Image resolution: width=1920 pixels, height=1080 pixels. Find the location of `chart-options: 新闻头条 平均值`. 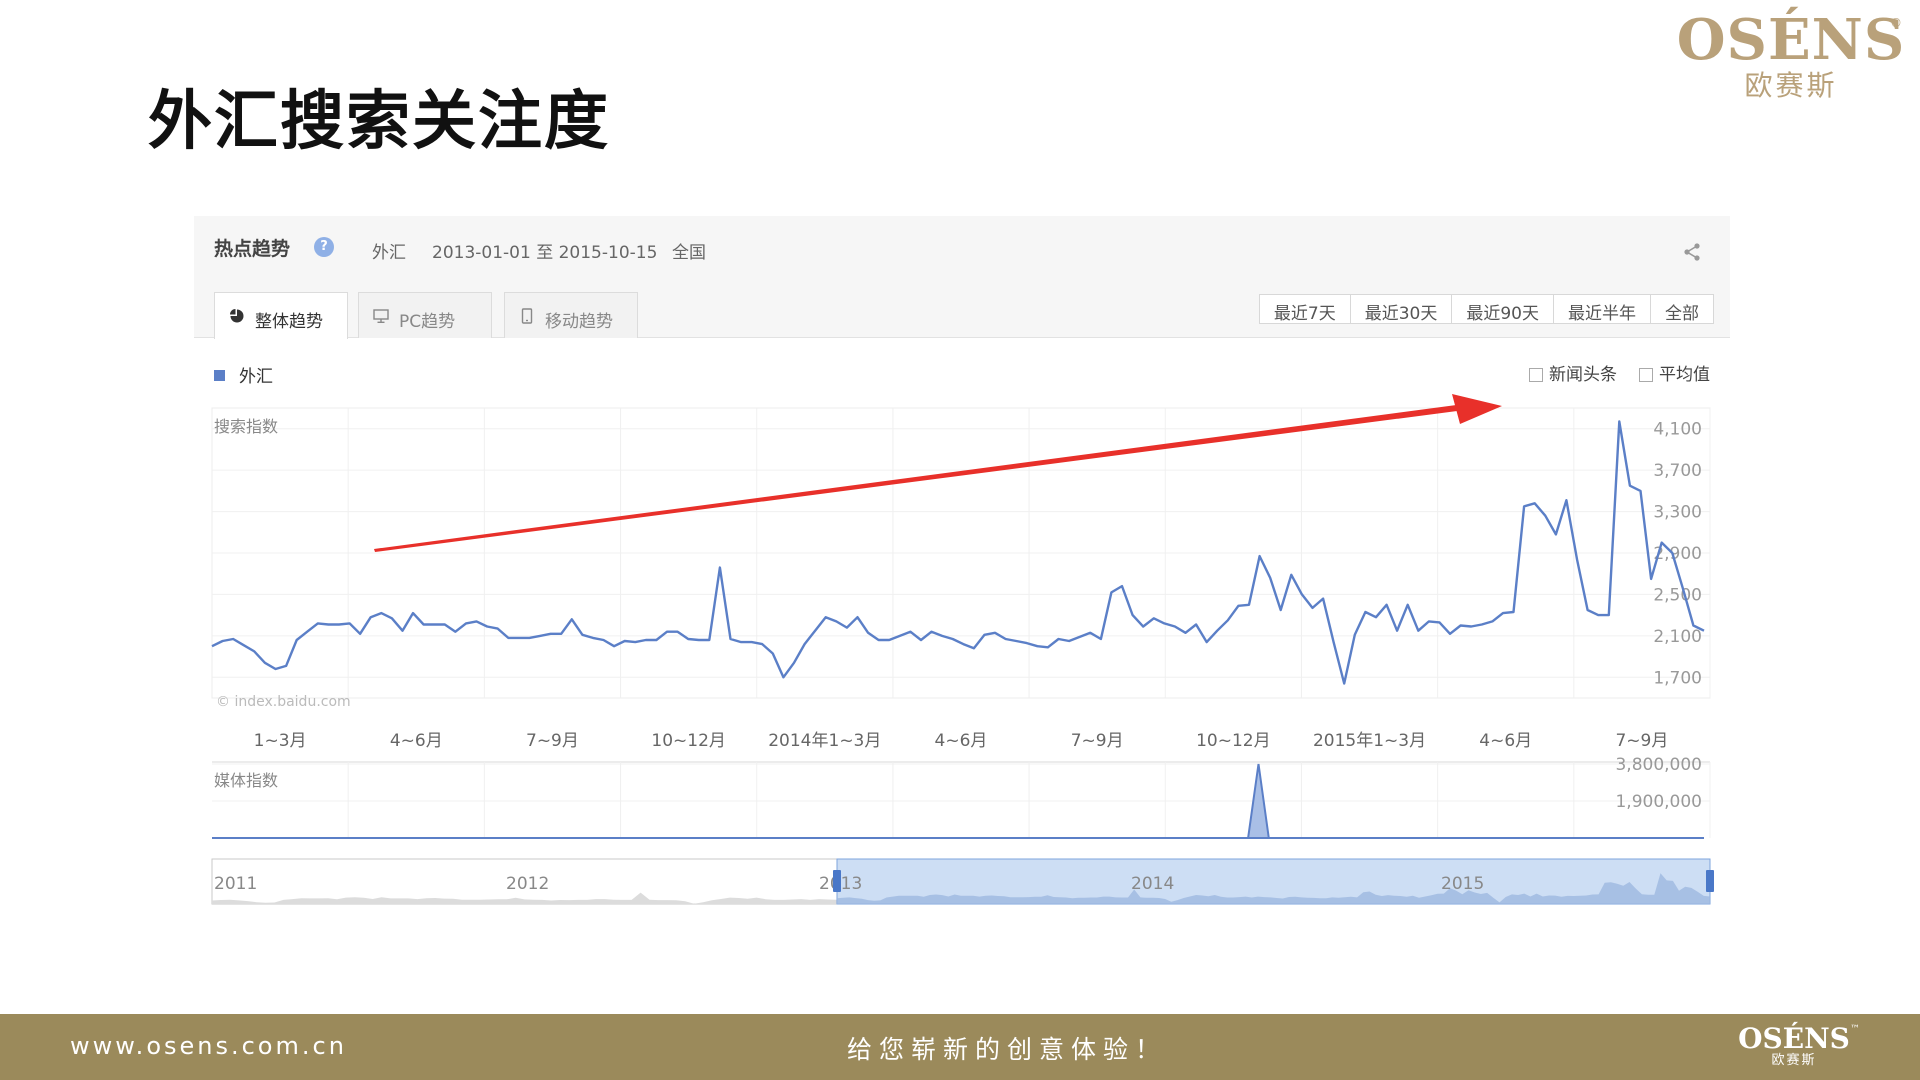

chart-options: 新闻头条 平均值 is located at coordinates (1619, 372).